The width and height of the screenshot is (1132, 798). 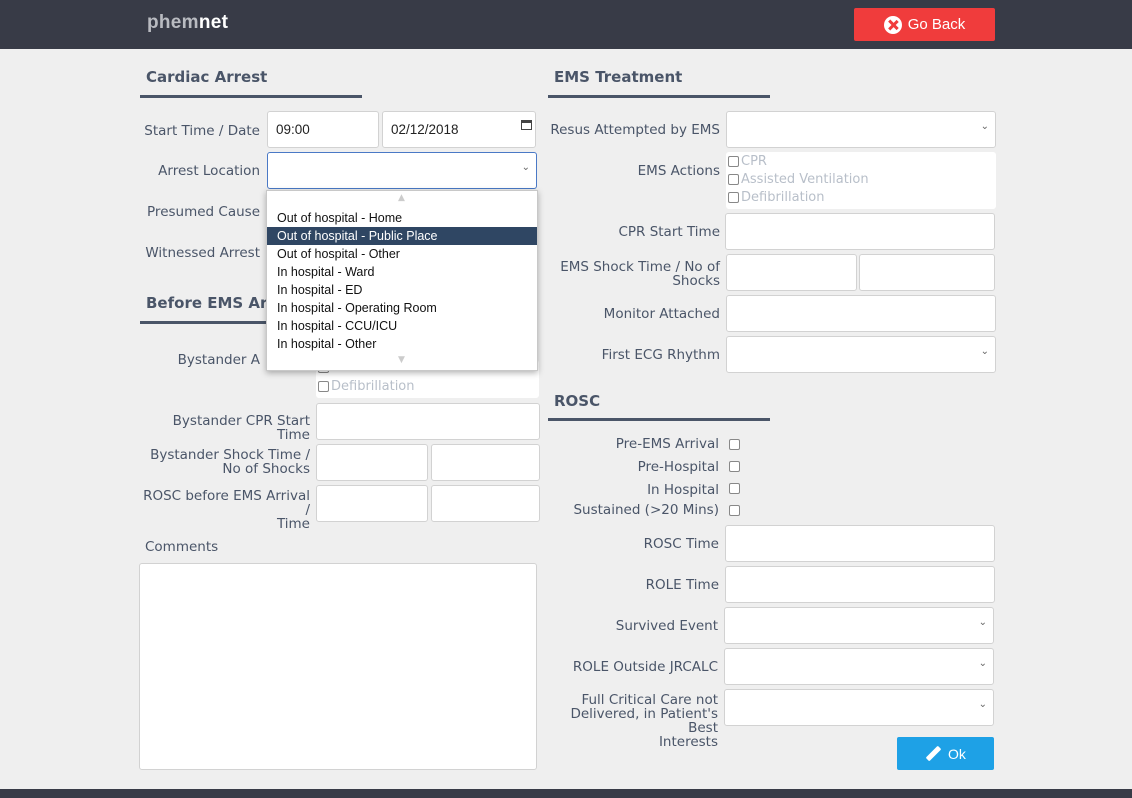 What do you see at coordinates (861, 129) in the screenshot?
I see `resus-attempted-select: ⌄` at bounding box center [861, 129].